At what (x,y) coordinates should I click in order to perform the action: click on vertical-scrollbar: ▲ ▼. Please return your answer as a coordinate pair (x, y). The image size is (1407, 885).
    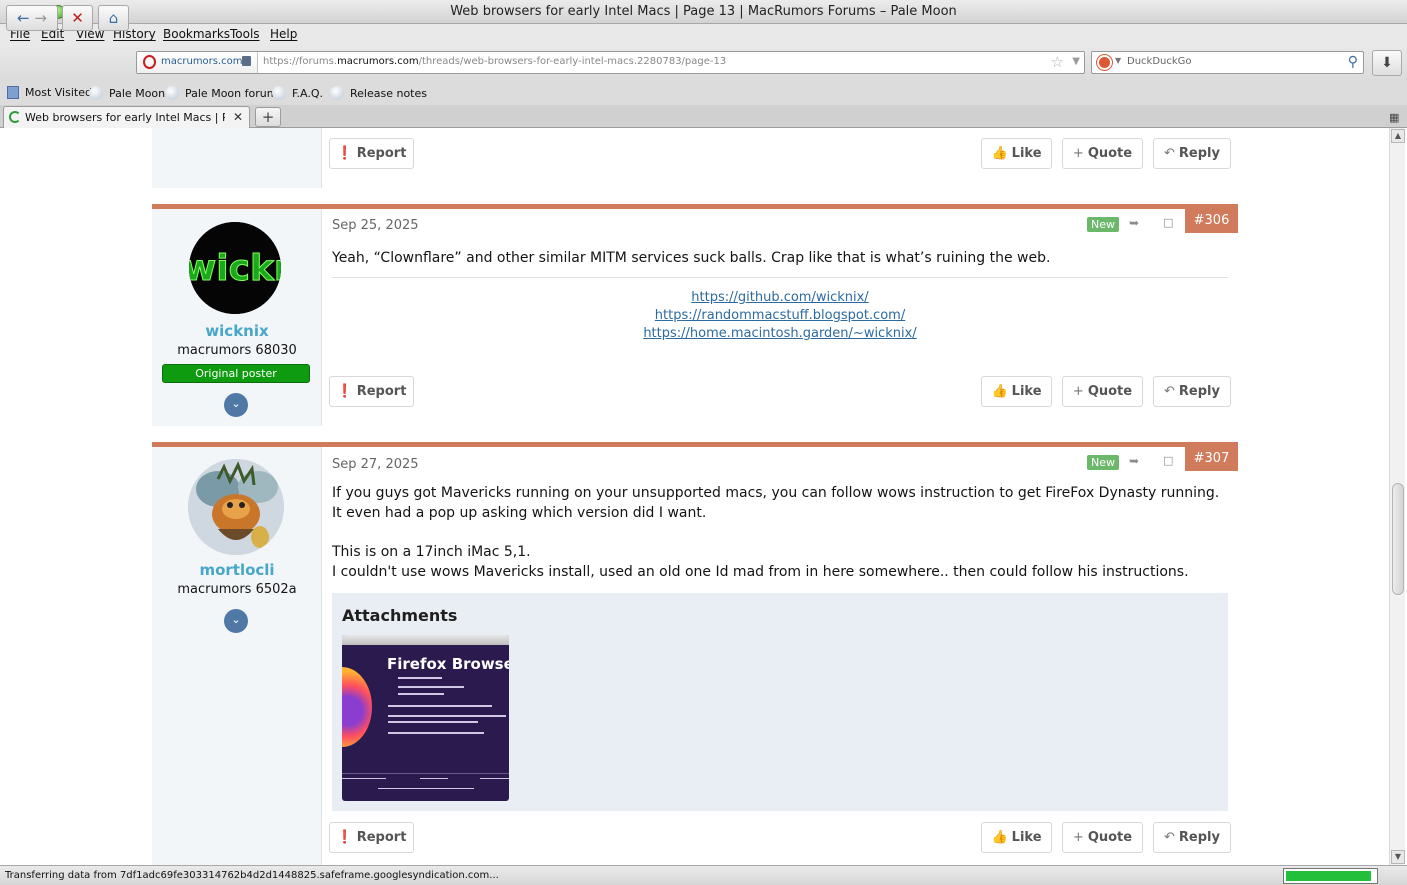
    Looking at the image, I should click on (1397, 496).